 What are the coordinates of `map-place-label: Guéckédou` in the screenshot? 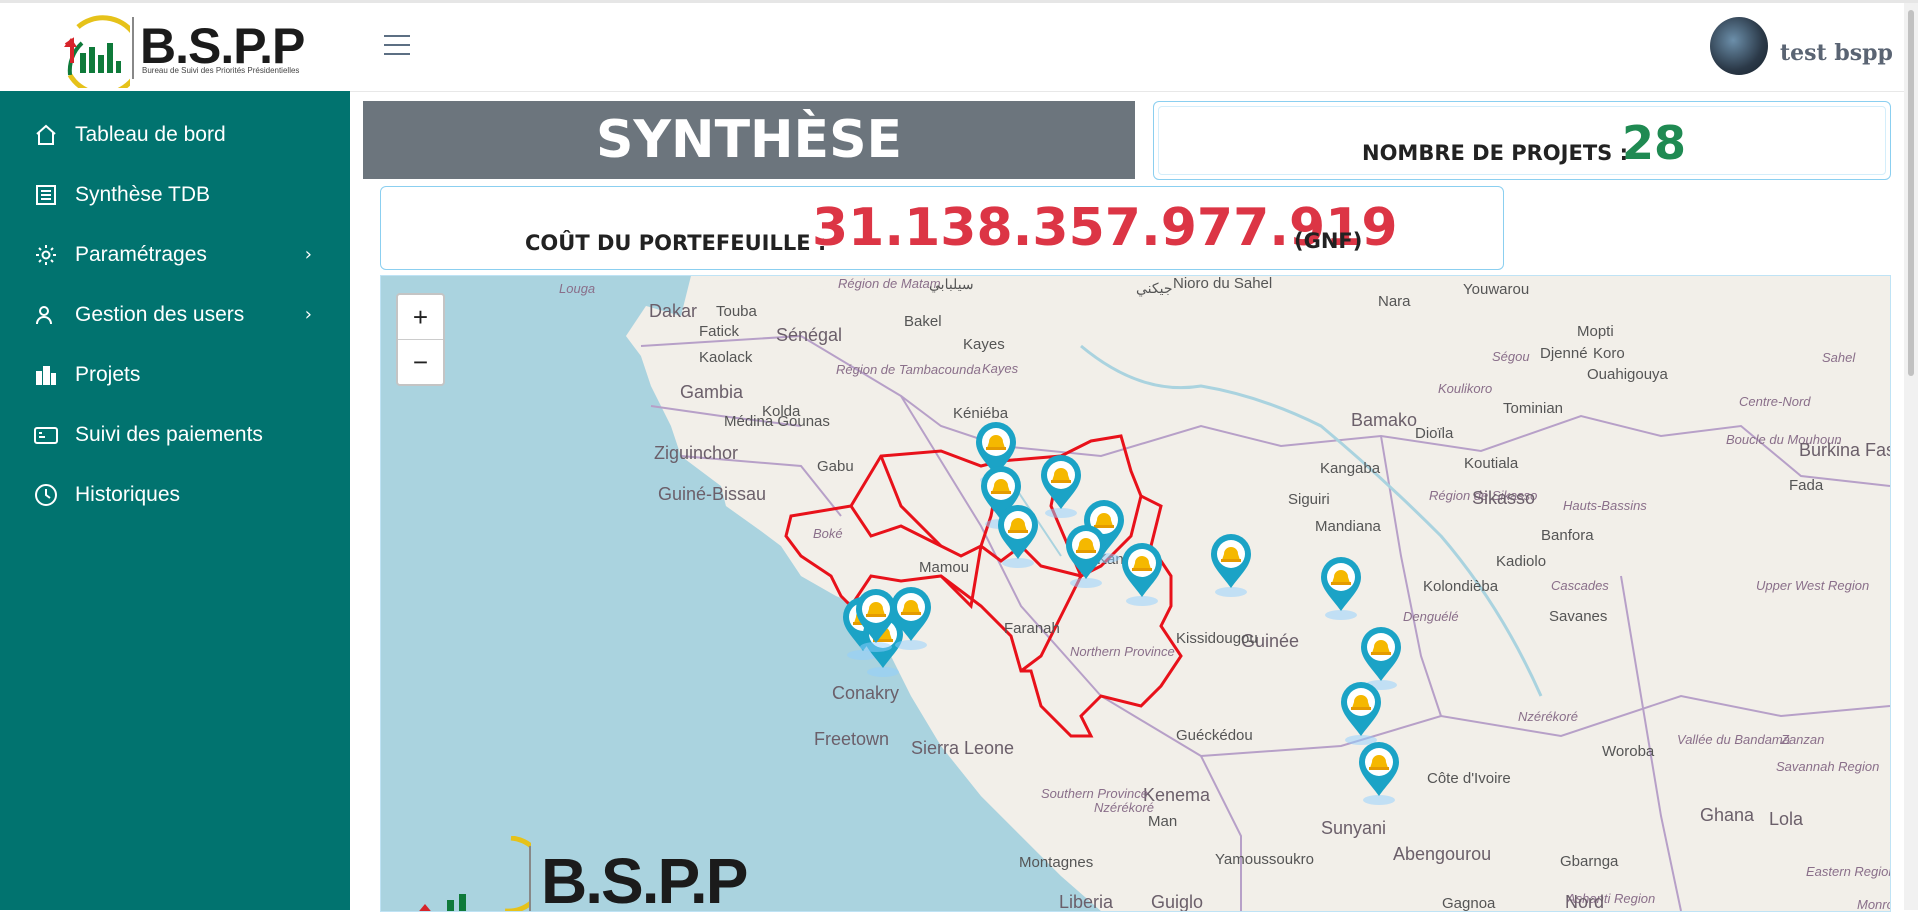 It's located at (1214, 735).